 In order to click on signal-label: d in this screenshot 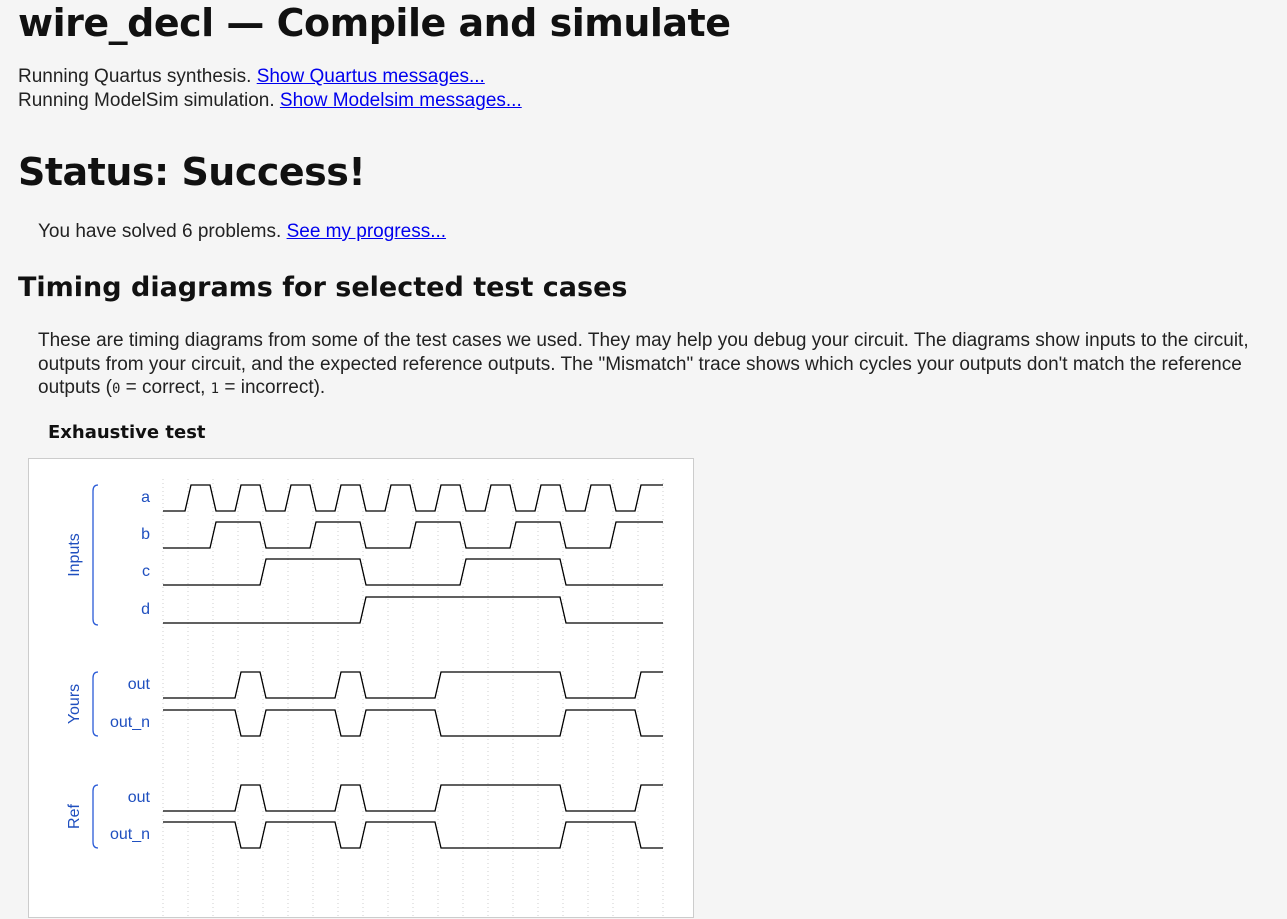, I will do `click(145, 609)`.